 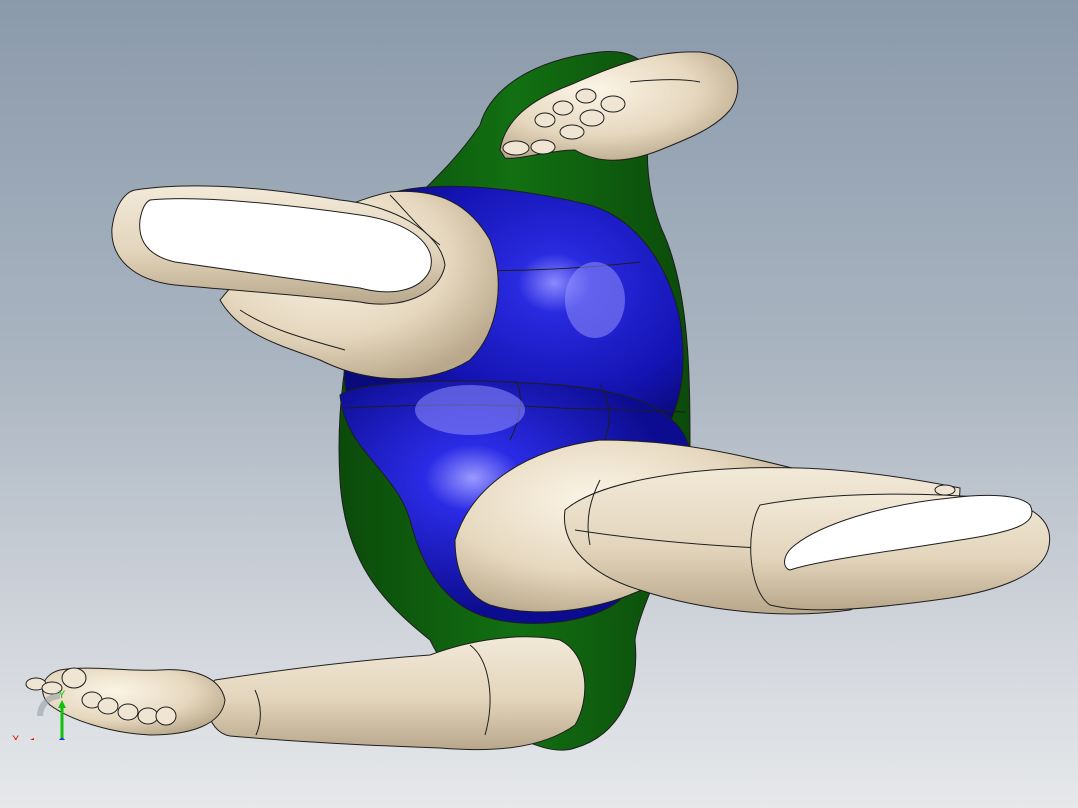 I want to click on y-axis-label: Y, so click(x=62, y=695).